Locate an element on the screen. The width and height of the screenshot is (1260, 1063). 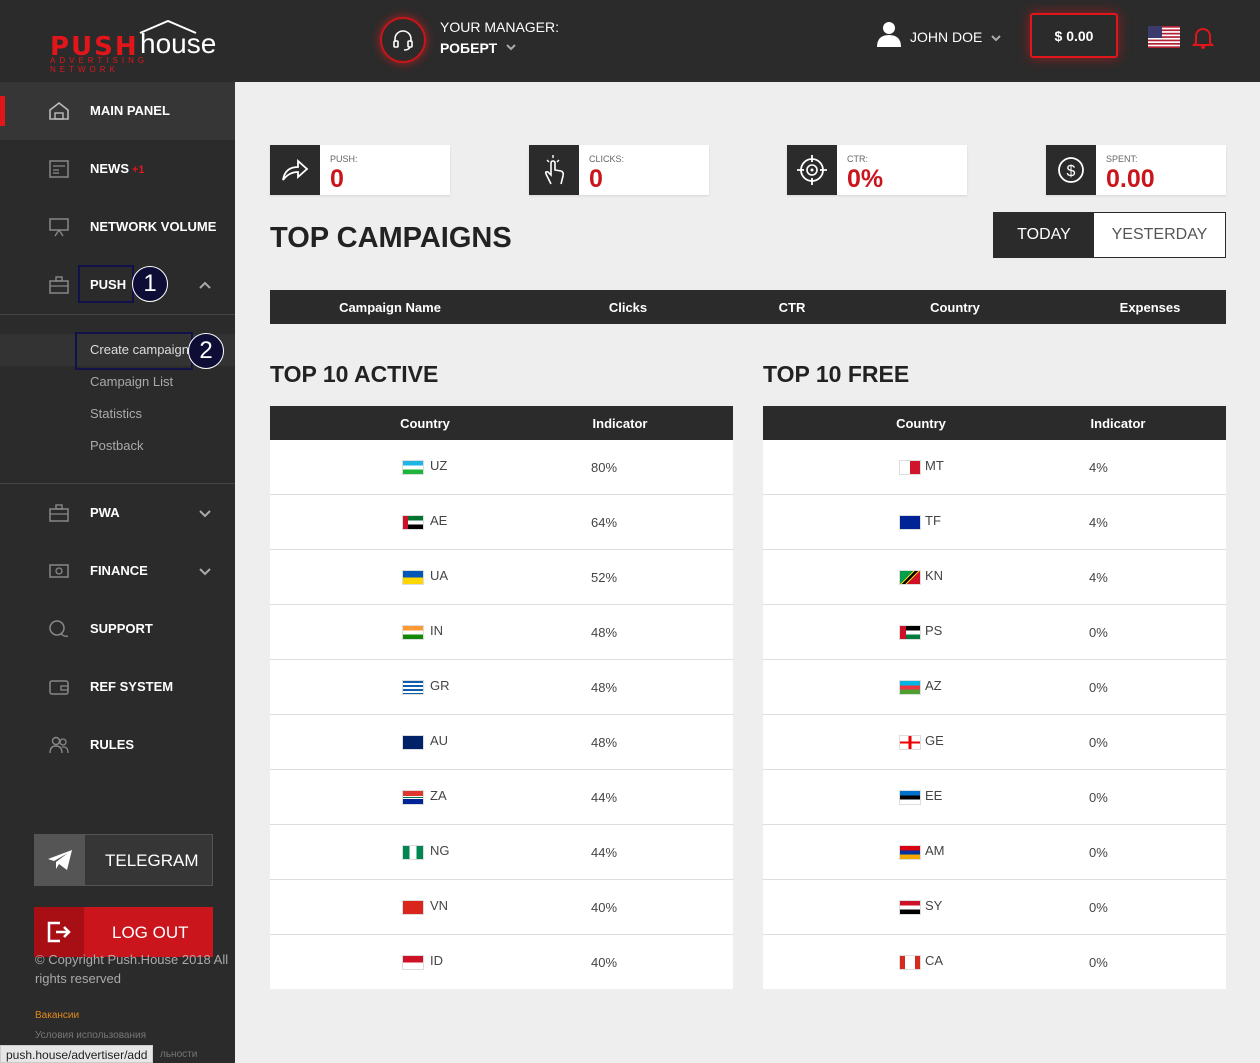
sidebar-item-network-volume: NETWORK VOLUME is located at coordinates (117, 227).